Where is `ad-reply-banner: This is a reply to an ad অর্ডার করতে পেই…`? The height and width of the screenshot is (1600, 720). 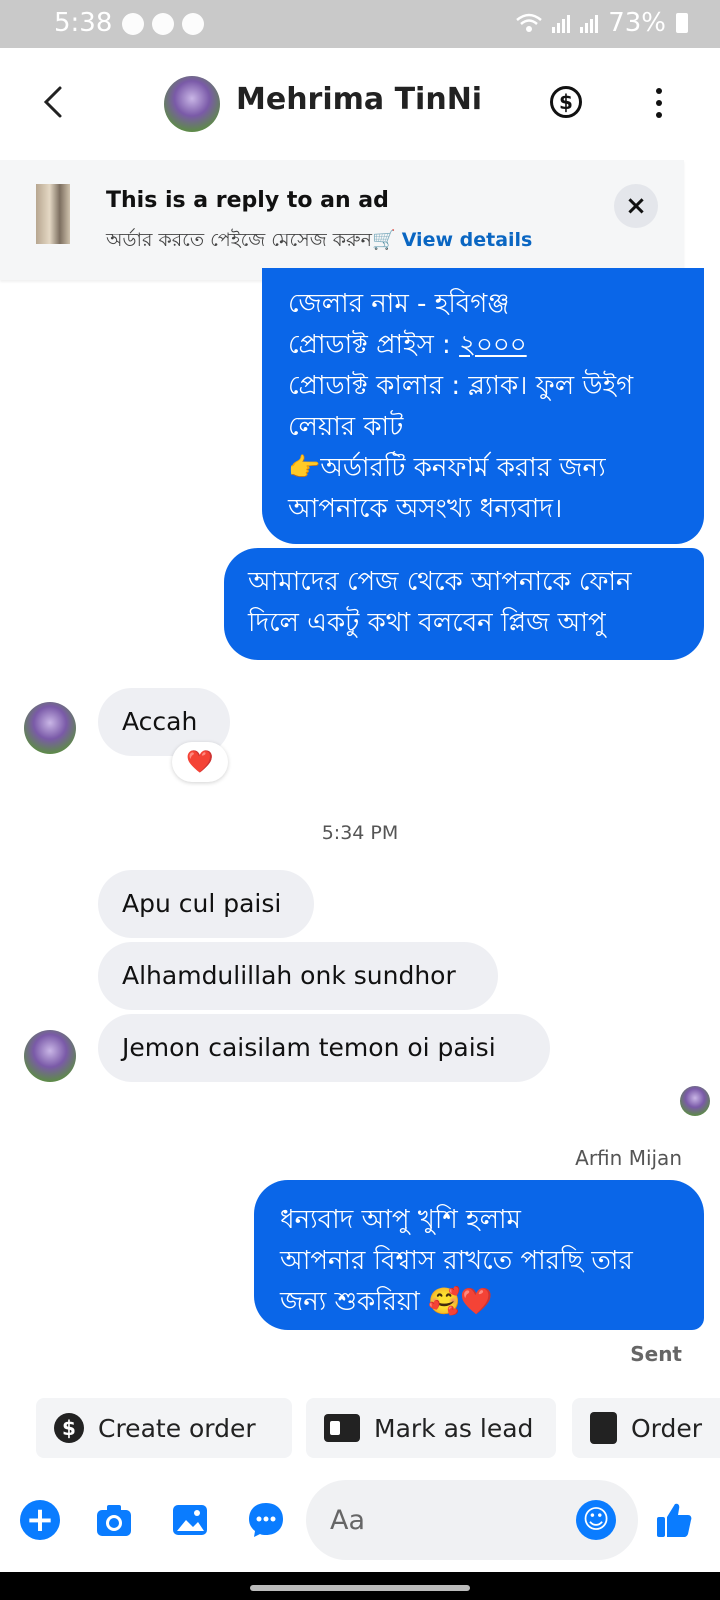
ad-reply-banner: This is a reply to an ad অর্ডার করতে পেই… is located at coordinates (342, 220).